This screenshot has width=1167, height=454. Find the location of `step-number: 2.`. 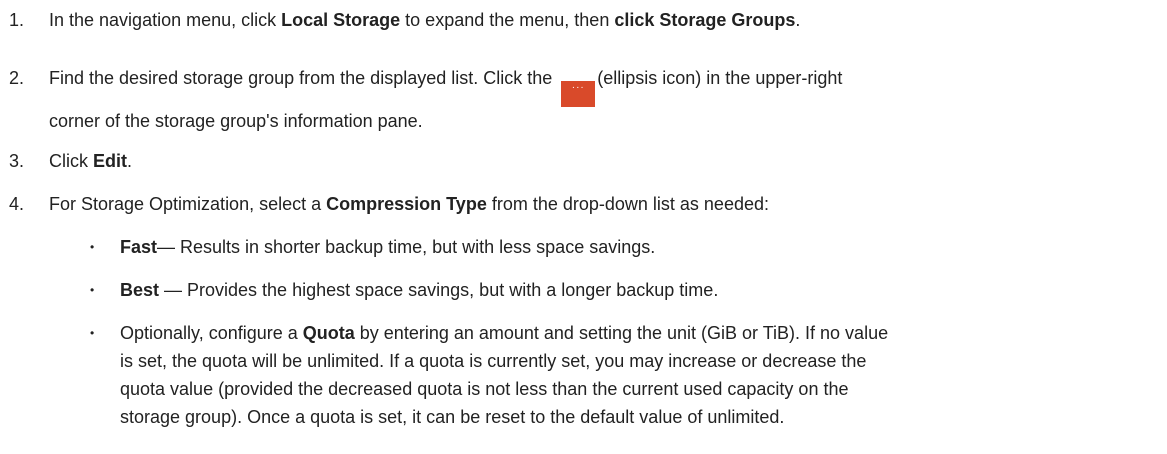

step-number: 2. is located at coordinates (17, 78).